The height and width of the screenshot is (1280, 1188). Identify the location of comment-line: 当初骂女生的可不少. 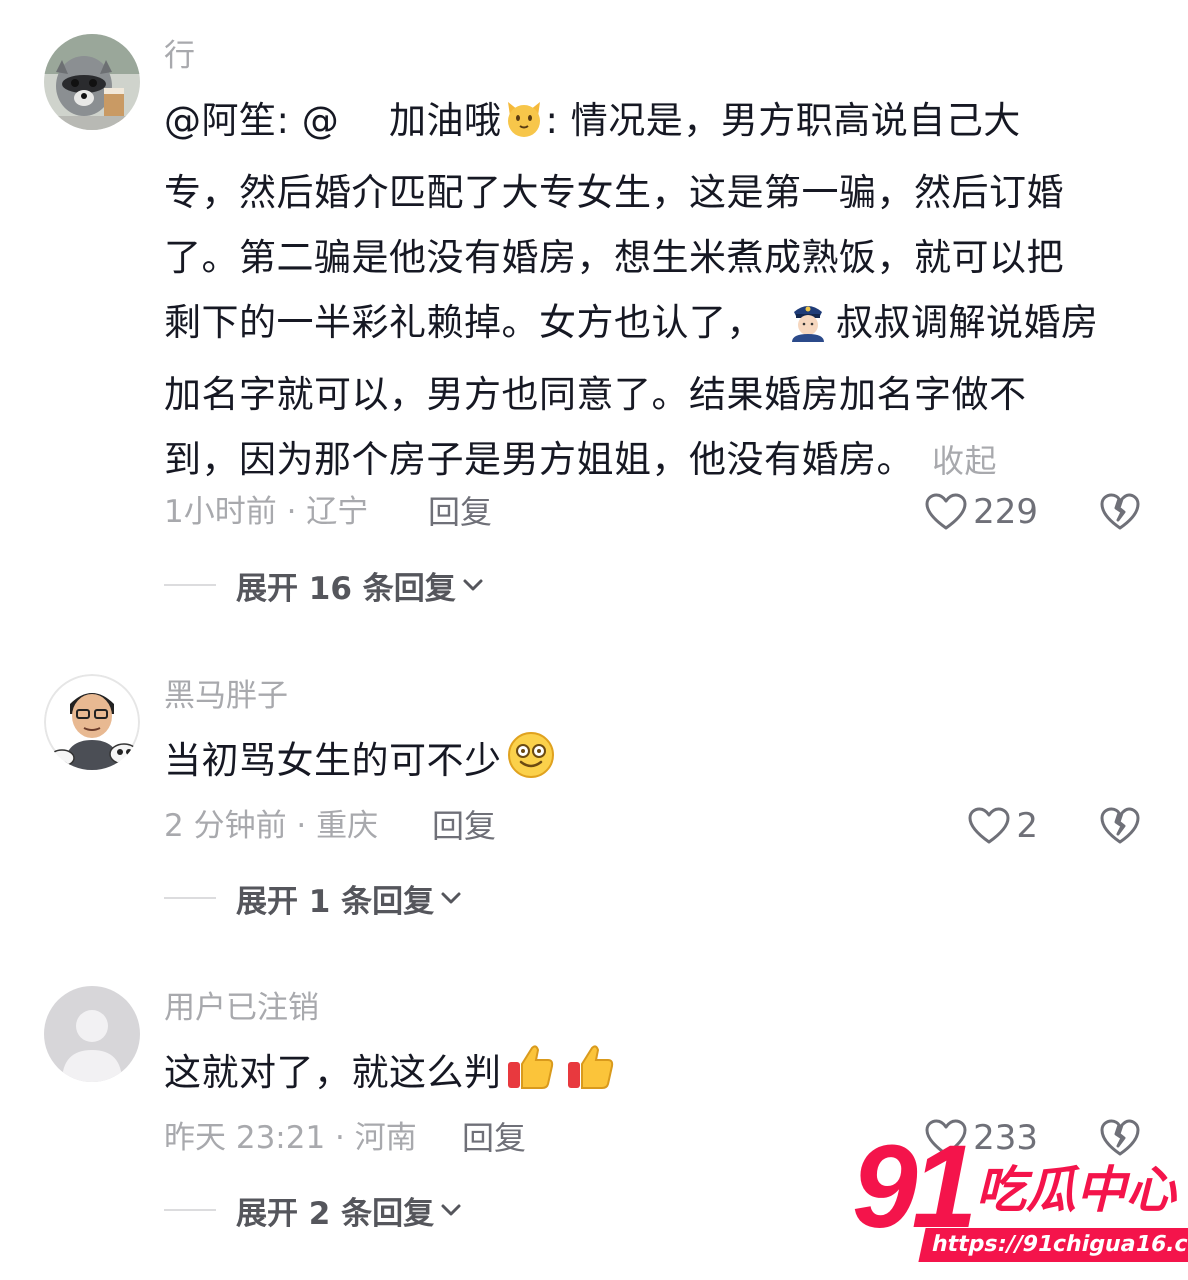
(654, 764).